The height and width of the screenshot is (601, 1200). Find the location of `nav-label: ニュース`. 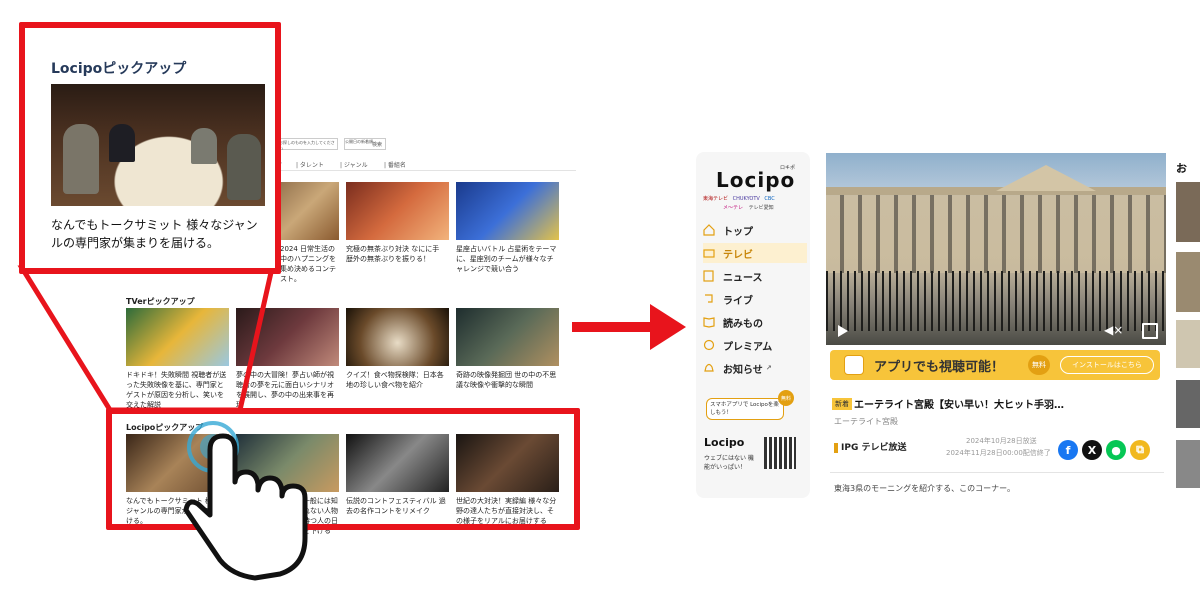

nav-label: ニュース is located at coordinates (743, 278).